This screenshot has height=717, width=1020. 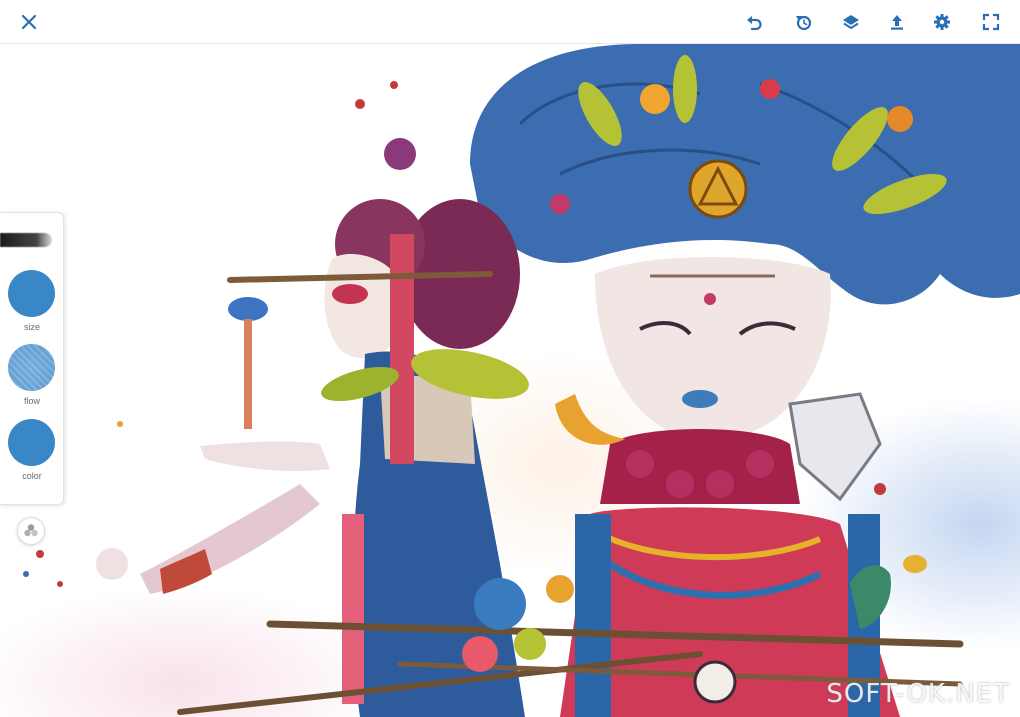 I want to click on close-button, so click(x=29, y=22).